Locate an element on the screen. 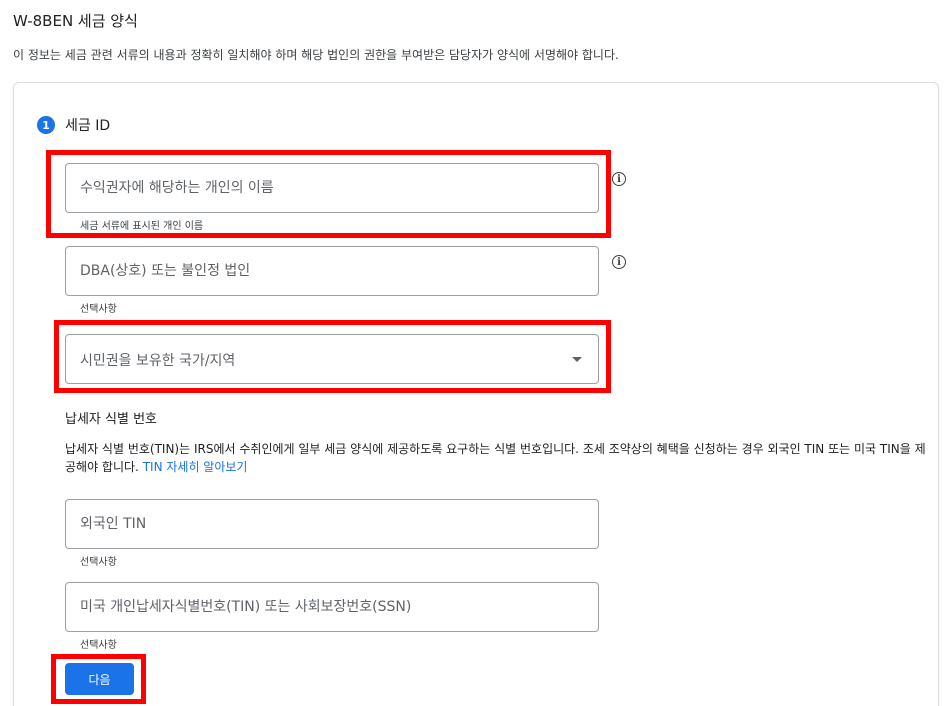 This screenshot has height=706, width=952. beneficiary-name-field is located at coordinates (332, 188).